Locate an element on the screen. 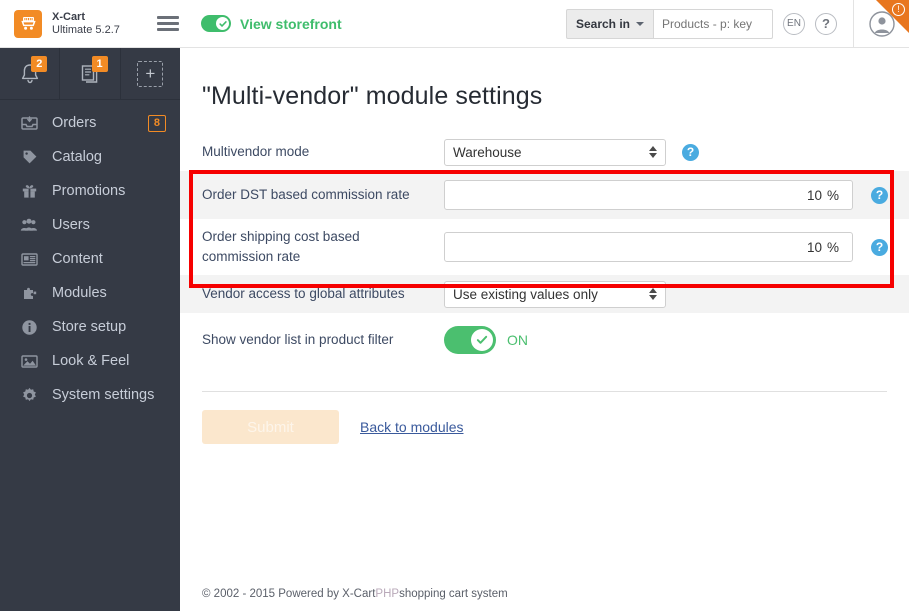 Image resolution: width=909 pixels, height=611 pixels. brand-name: X-Cart is located at coordinates (69, 16).